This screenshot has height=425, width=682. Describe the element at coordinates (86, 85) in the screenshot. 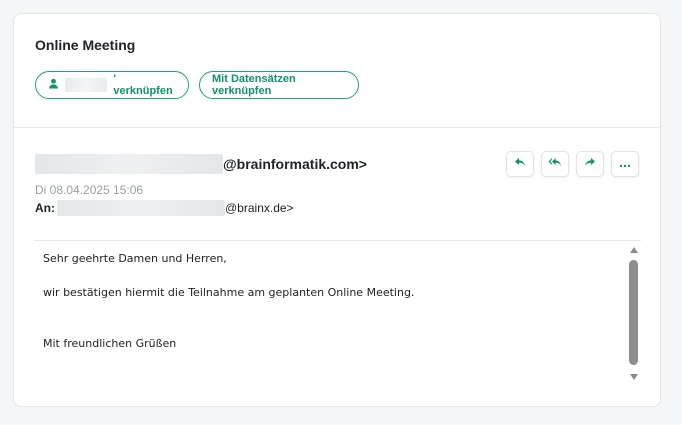

I see `redacted-name` at that location.